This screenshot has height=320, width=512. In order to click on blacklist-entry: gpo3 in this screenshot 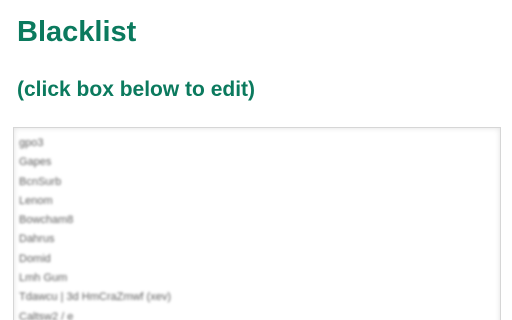, I will do `click(31, 143)`.